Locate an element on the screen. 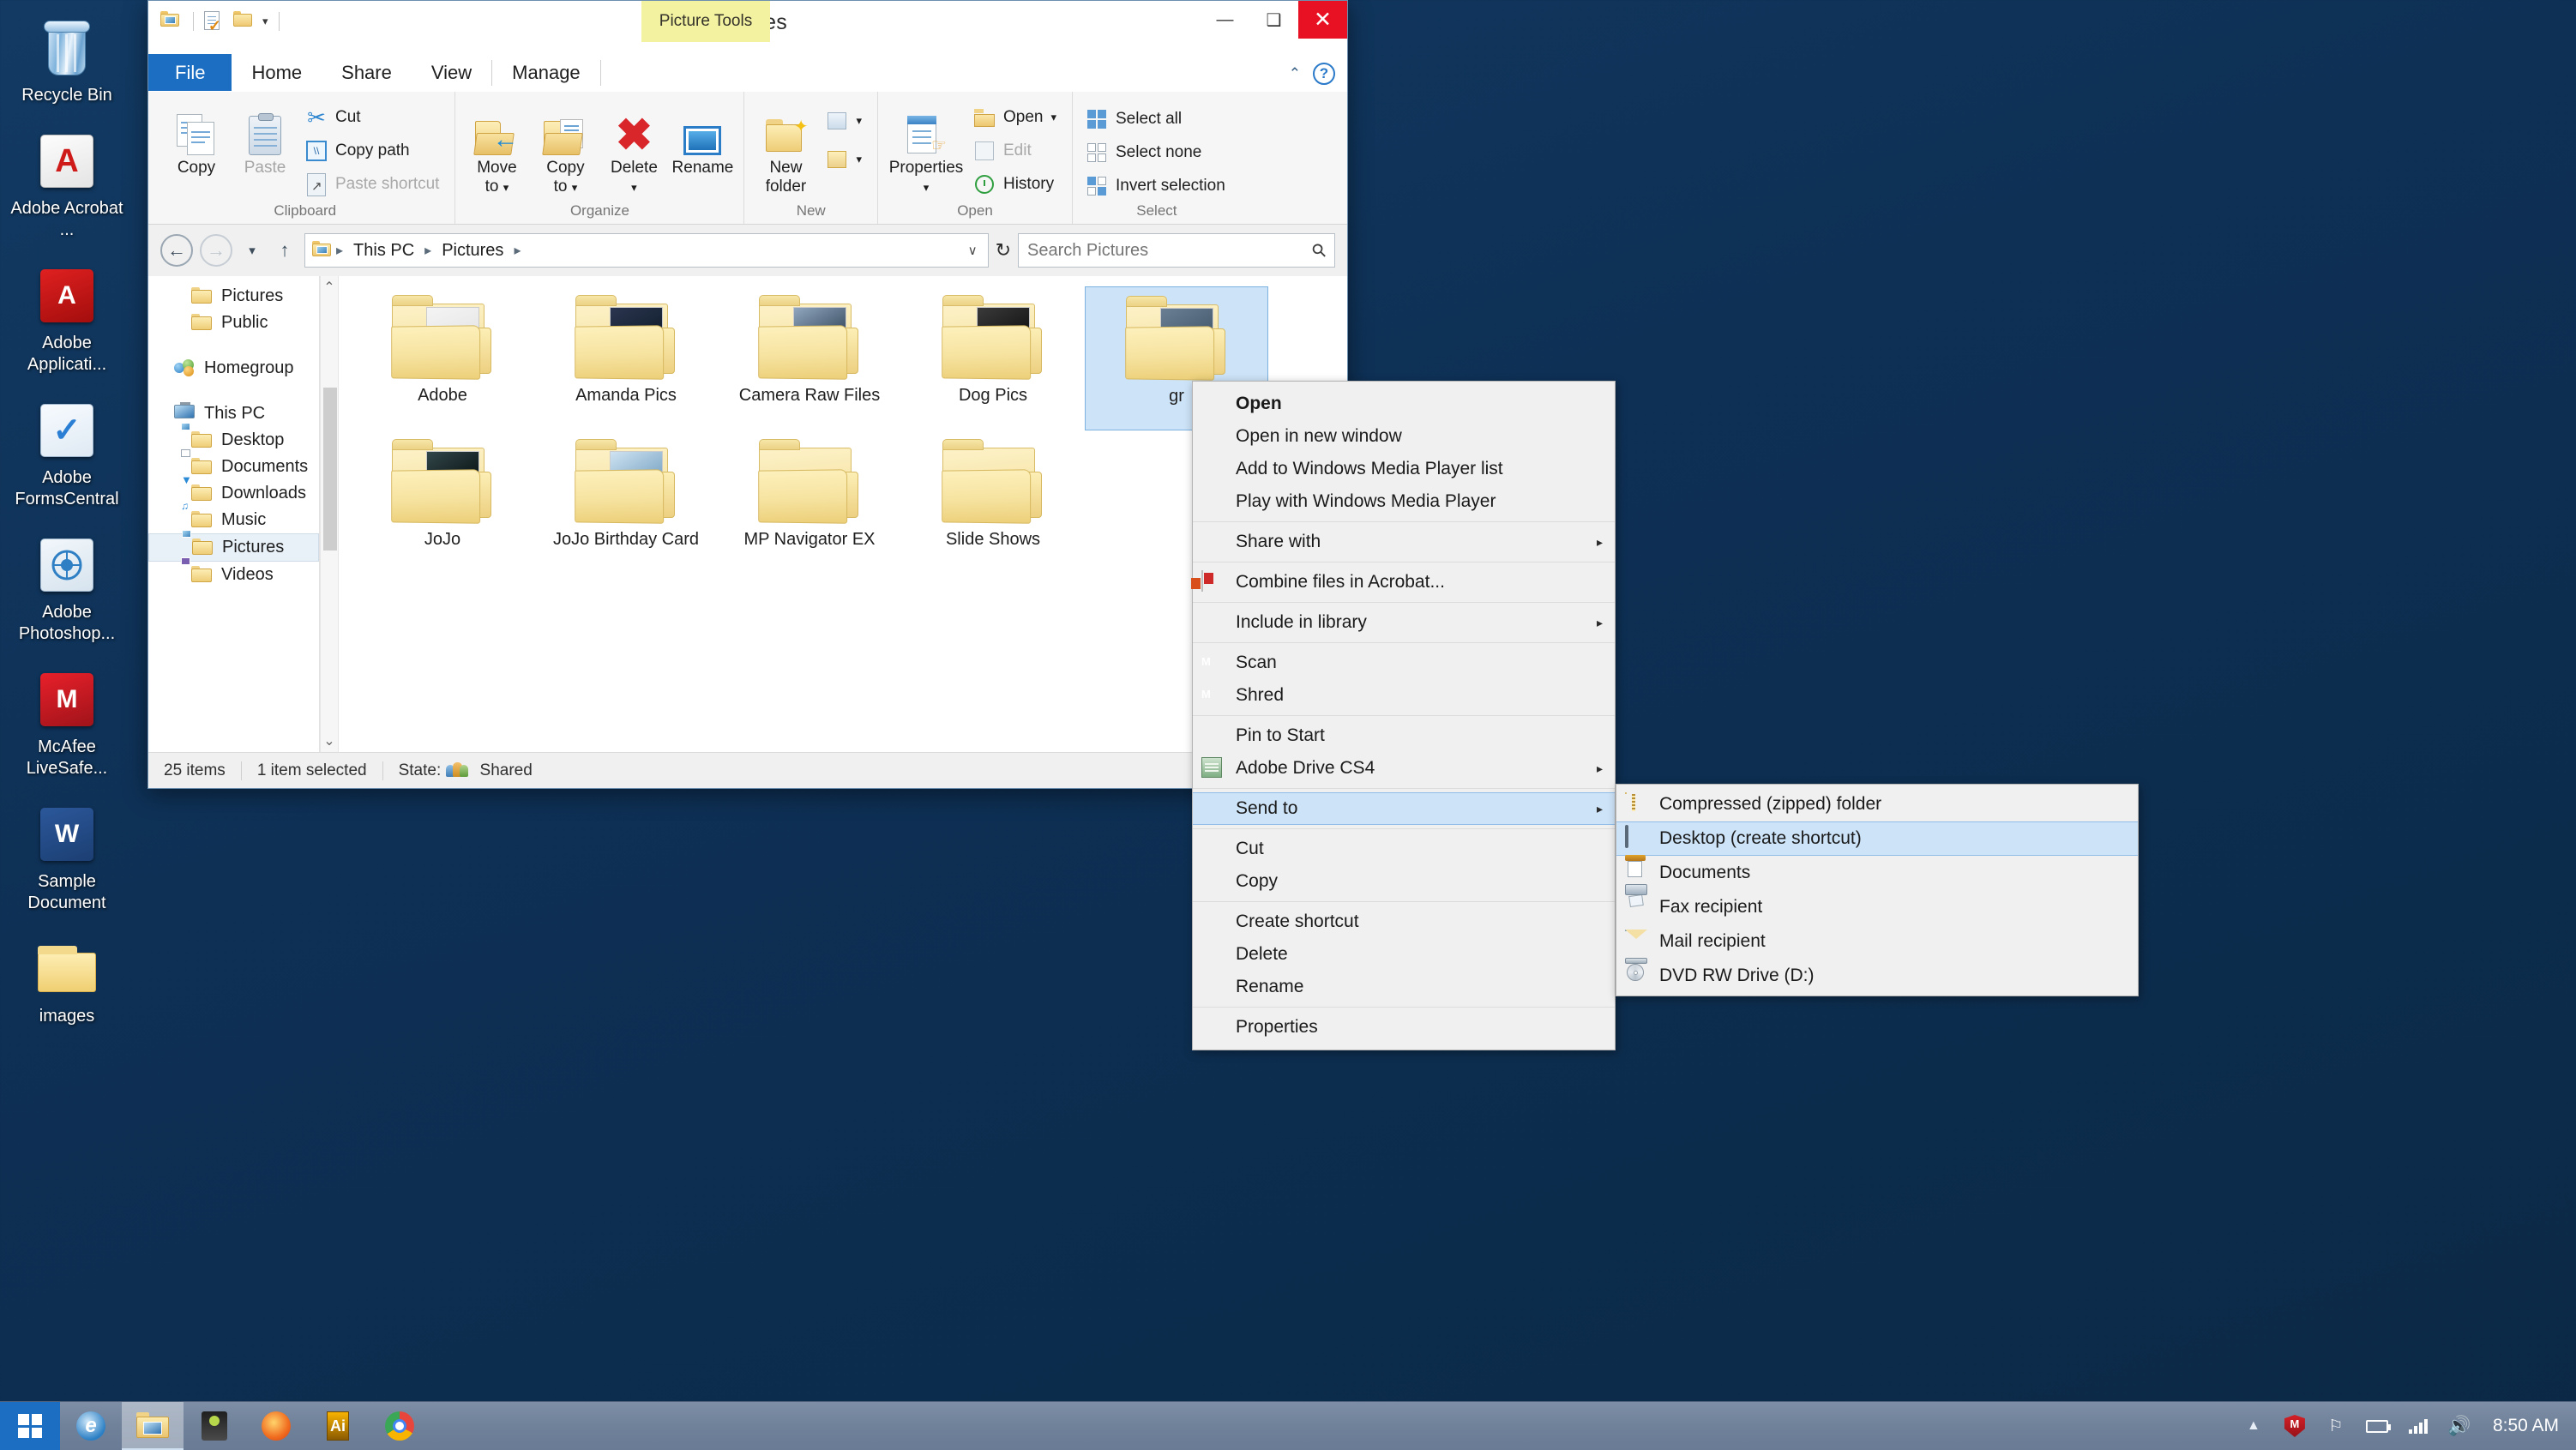 This screenshot has width=2576, height=1450. context-menu-item-send-to: Send to ▸ is located at coordinates (1404, 808).